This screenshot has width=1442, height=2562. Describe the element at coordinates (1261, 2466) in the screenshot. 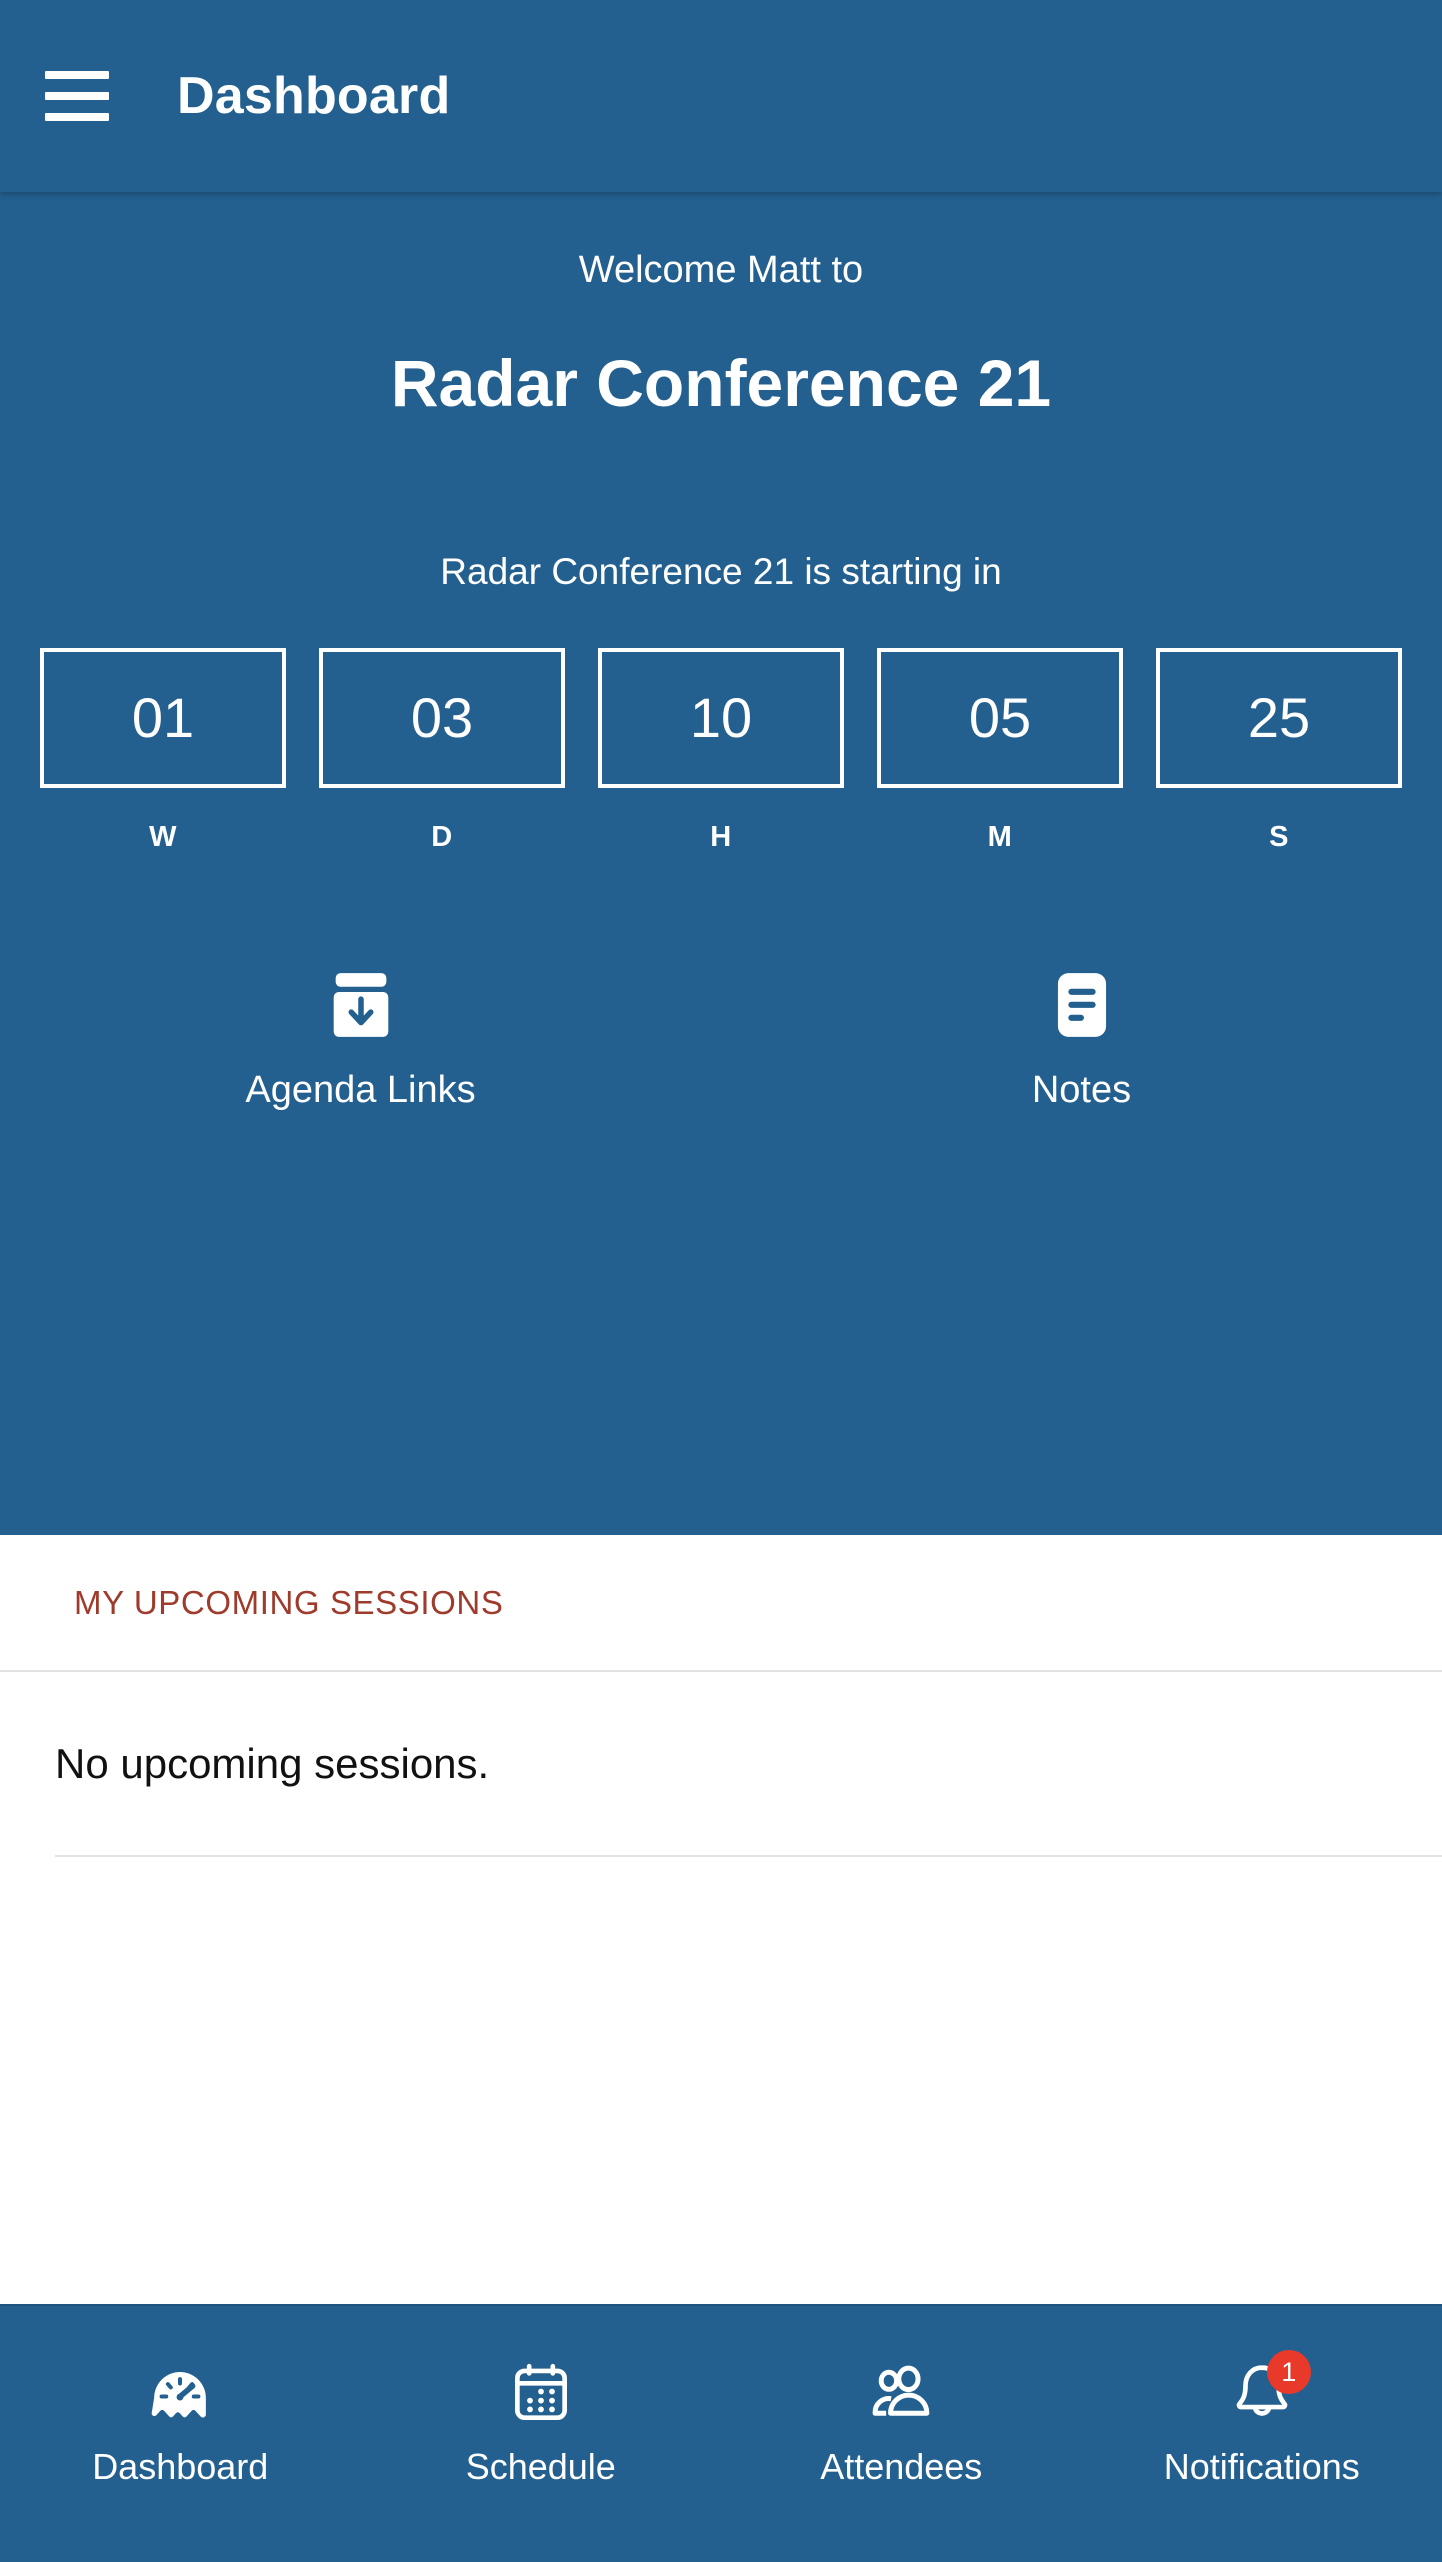

I see `nav-label-notifications: Notifications` at that location.